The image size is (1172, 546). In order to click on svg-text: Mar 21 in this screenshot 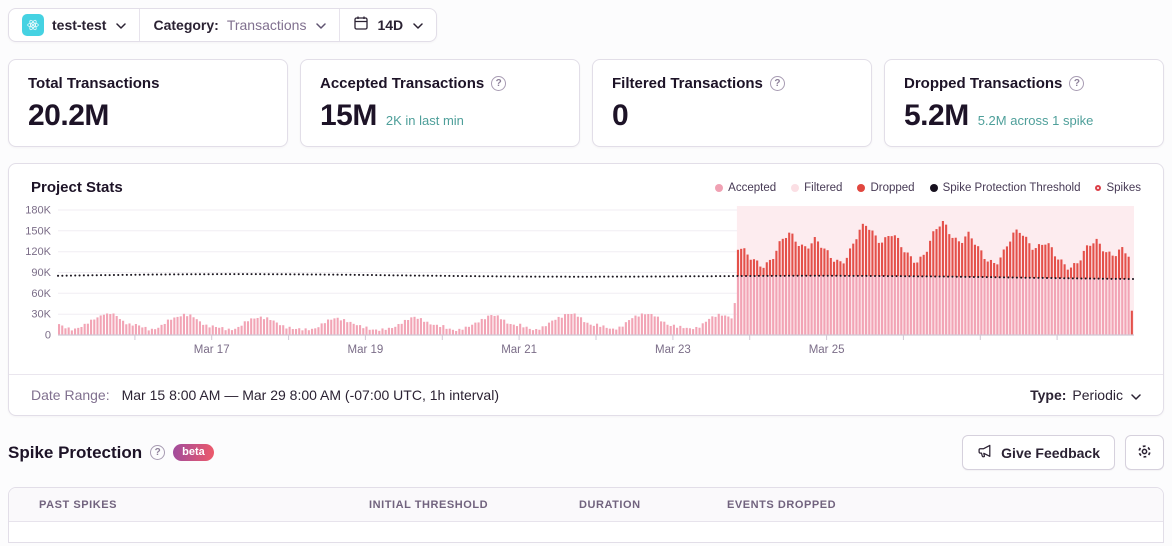, I will do `click(519, 350)`.